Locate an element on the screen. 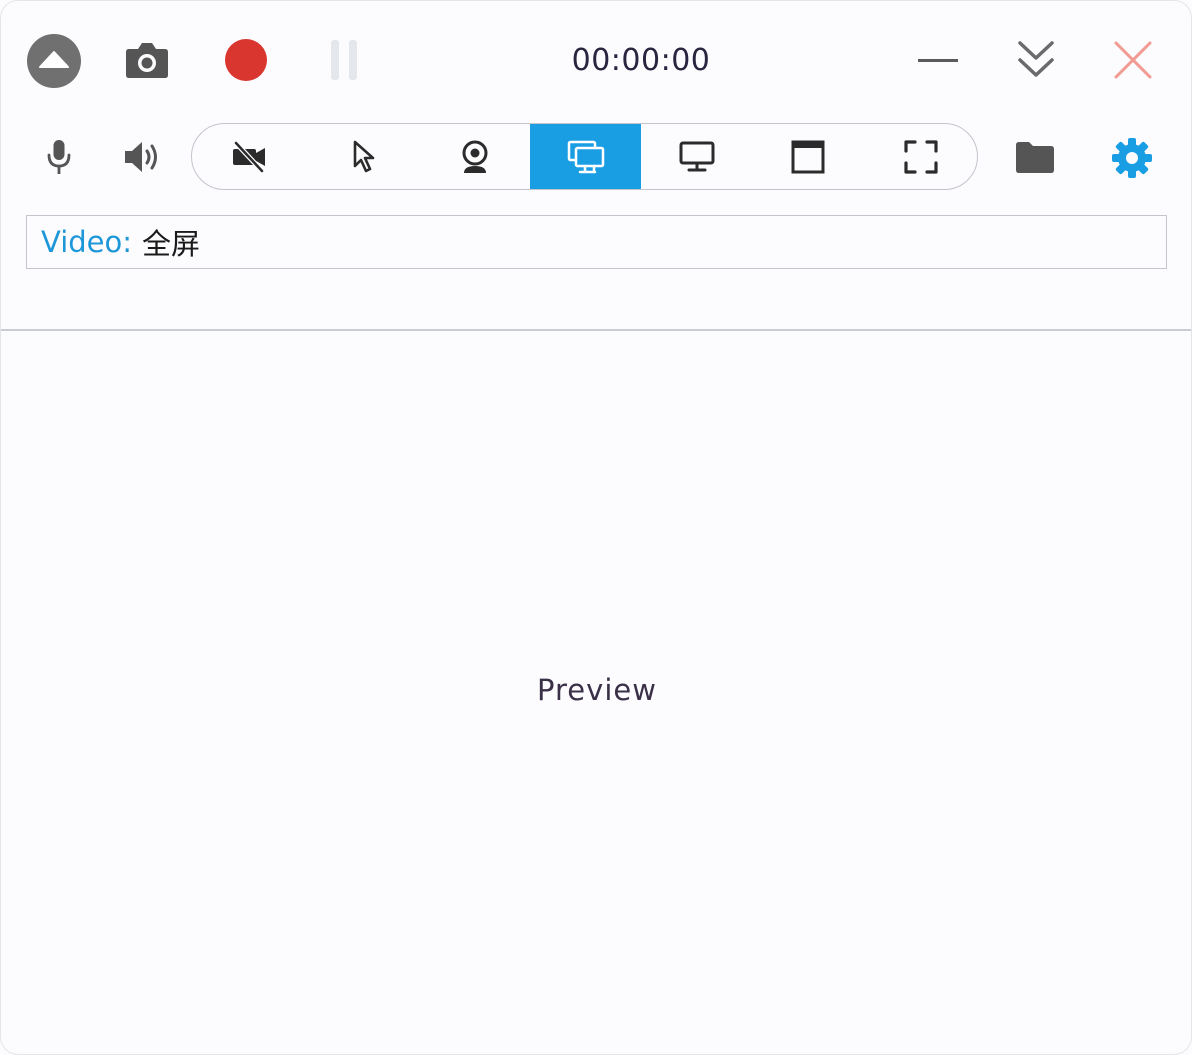 The image size is (1192, 1055). mode-webcam is located at coordinates (474, 156).